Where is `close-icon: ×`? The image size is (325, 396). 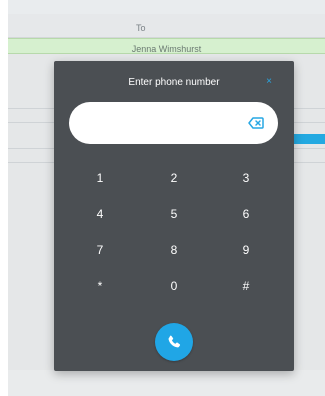
close-icon: × is located at coordinates (269, 81).